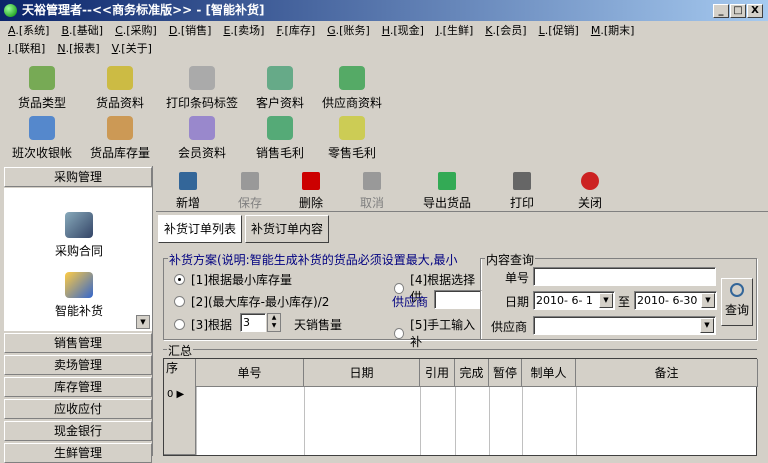 Image resolution: width=768 pixels, height=463 pixels. What do you see at coordinates (180, 407) in the screenshot?
I see `column-header: 序` at bounding box center [180, 407].